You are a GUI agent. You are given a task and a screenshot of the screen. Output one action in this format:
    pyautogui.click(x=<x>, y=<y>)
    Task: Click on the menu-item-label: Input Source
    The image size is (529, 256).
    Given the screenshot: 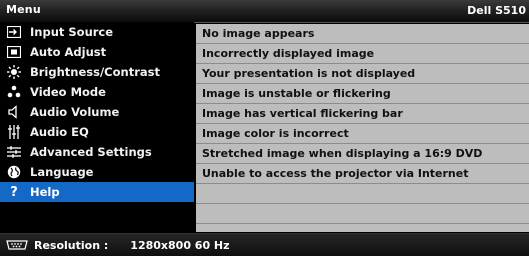 What is the action you would take?
    pyautogui.click(x=72, y=32)
    